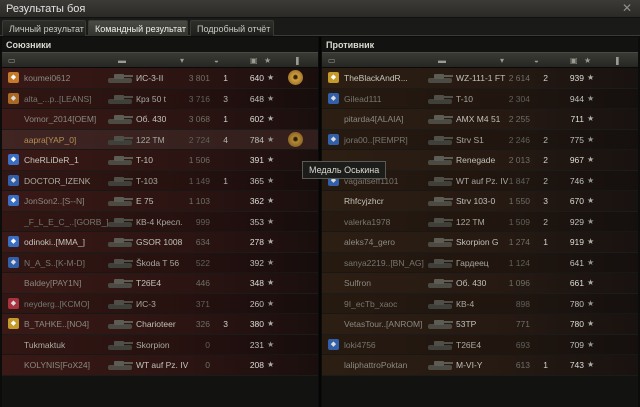  I want to click on xp-value: 641, so click(576, 262).